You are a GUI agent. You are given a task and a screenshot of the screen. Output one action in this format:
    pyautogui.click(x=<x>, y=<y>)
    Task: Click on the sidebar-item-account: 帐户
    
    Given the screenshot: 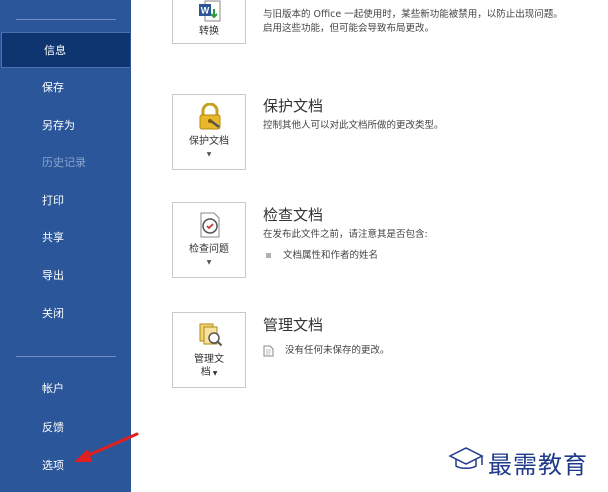 What is the action you would take?
    pyautogui.click(x=65, y=389)
    